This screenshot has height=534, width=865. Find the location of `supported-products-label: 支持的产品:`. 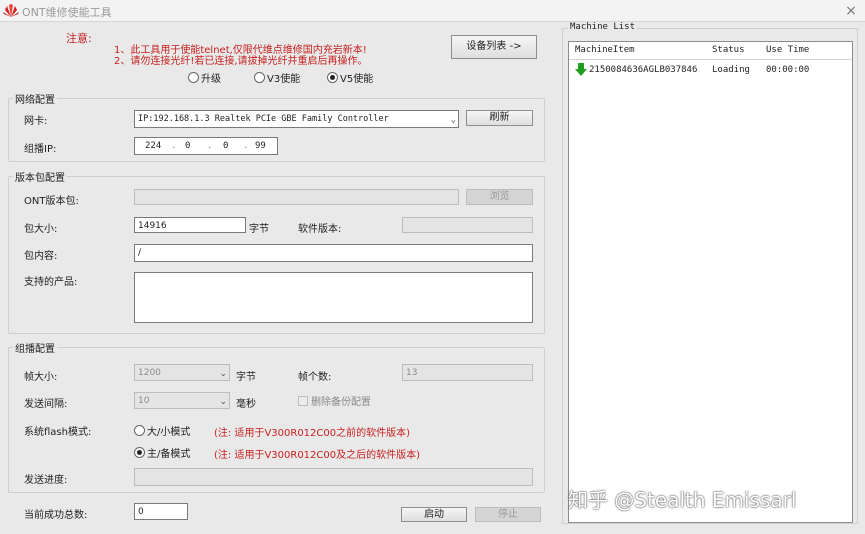

supported-products-label: 支持的产品: is located at coordinates (51, 282).